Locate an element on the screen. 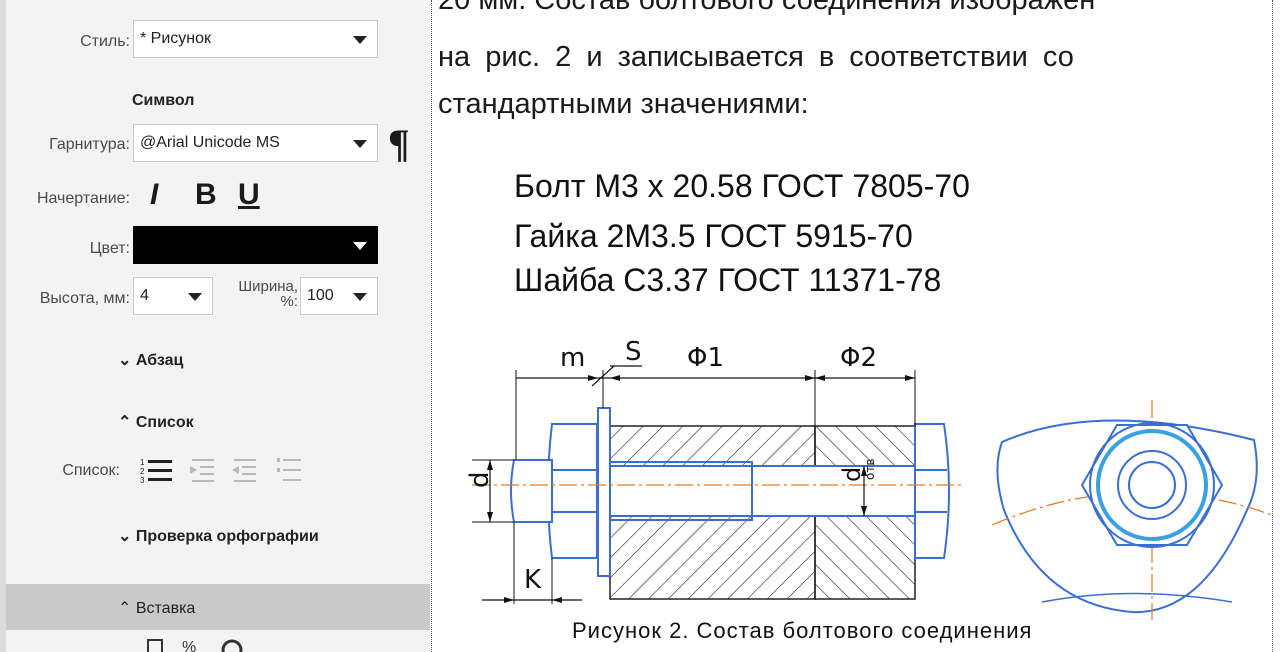  panel-scroll-track is located at coordinates (3, 326).